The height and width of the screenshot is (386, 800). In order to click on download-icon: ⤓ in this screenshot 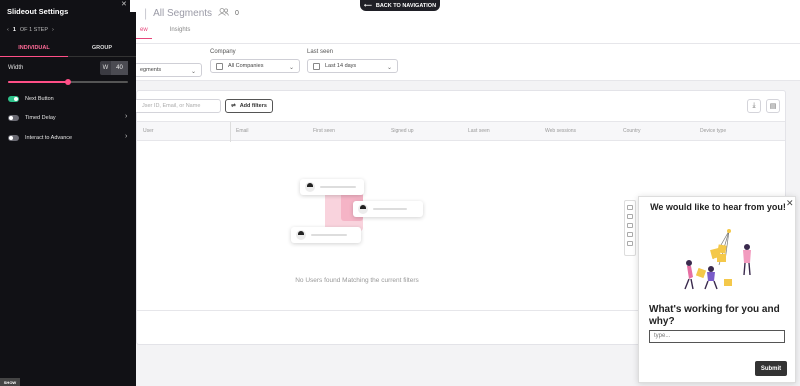, I will do `click(754, 105)`.